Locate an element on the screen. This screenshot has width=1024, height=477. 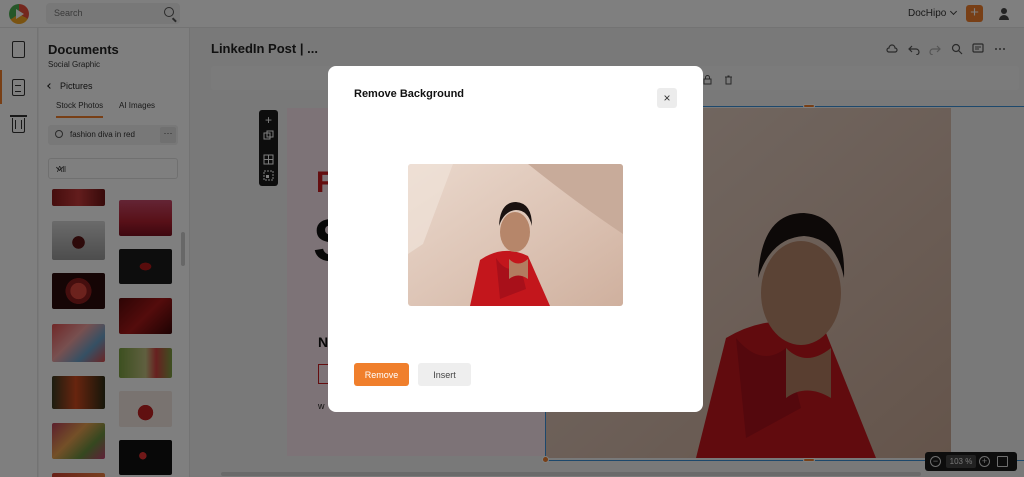
insert-button: Insert is located at coordinates (444, 374).